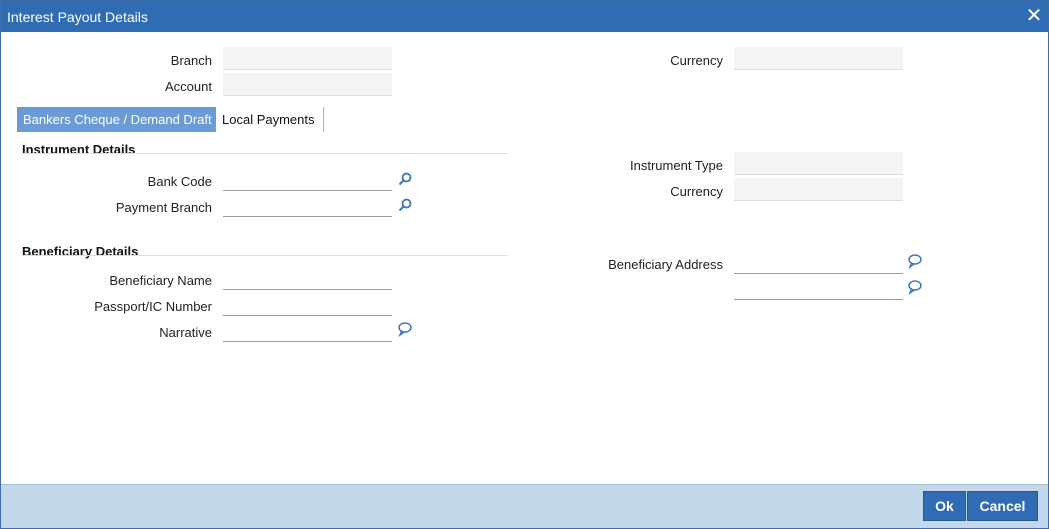 The image size is (1049, 529). I want to click on close-icon: ✕, so click(1034, 16).